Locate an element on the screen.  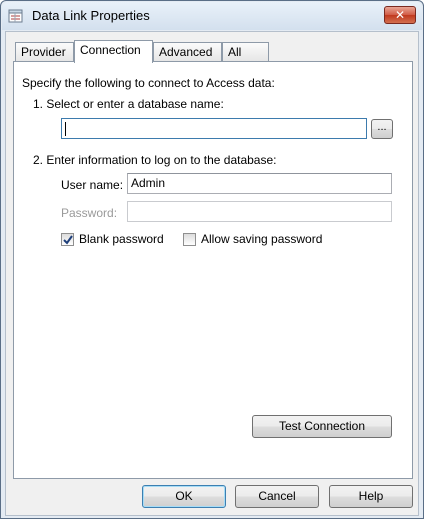
blank-password-checkbox is located at coordinates (67, 239).